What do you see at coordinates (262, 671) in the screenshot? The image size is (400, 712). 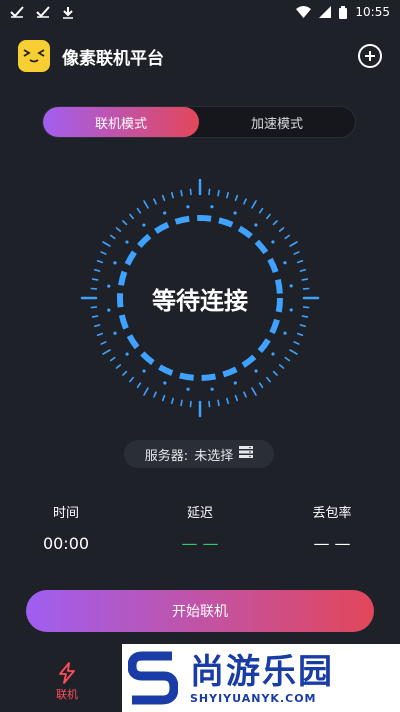 I see `watermark-cn: 尚游乐园` at bounding box center [262, 671].